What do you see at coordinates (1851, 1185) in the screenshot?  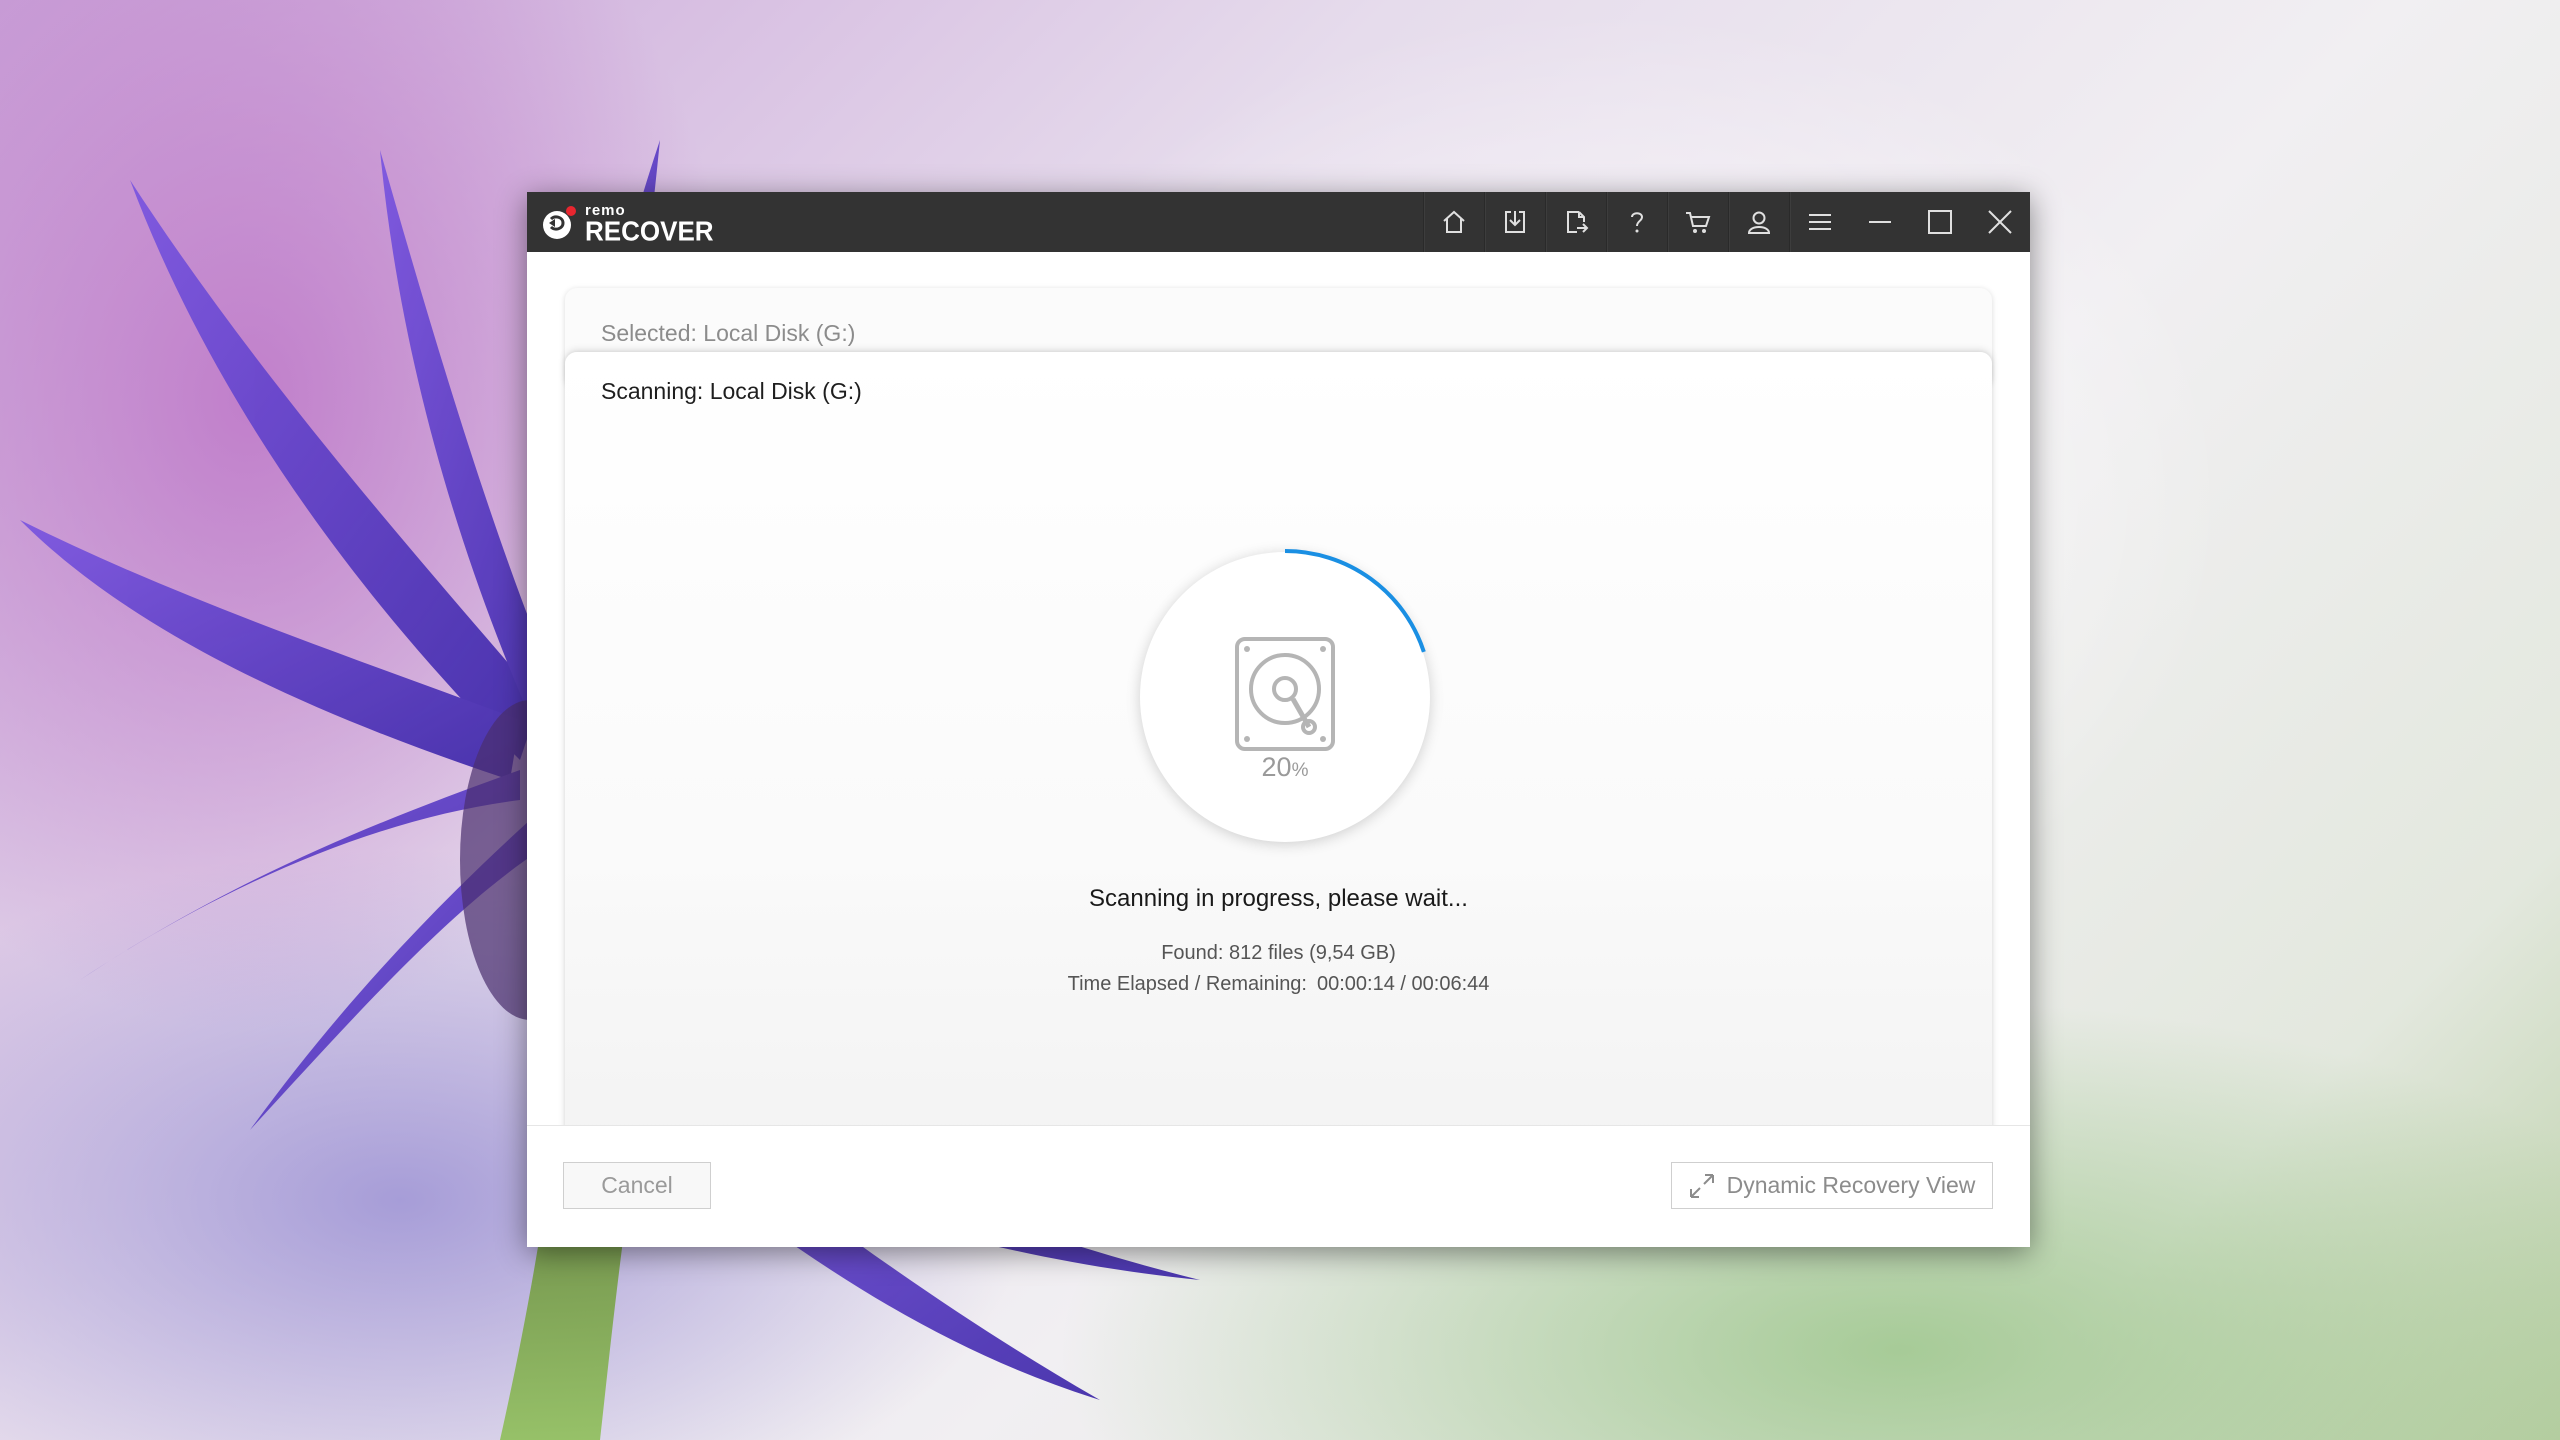 I see `dynamic-recovery-view-label: Dynamic Recovery View` at bounding box center [1851, 1185].